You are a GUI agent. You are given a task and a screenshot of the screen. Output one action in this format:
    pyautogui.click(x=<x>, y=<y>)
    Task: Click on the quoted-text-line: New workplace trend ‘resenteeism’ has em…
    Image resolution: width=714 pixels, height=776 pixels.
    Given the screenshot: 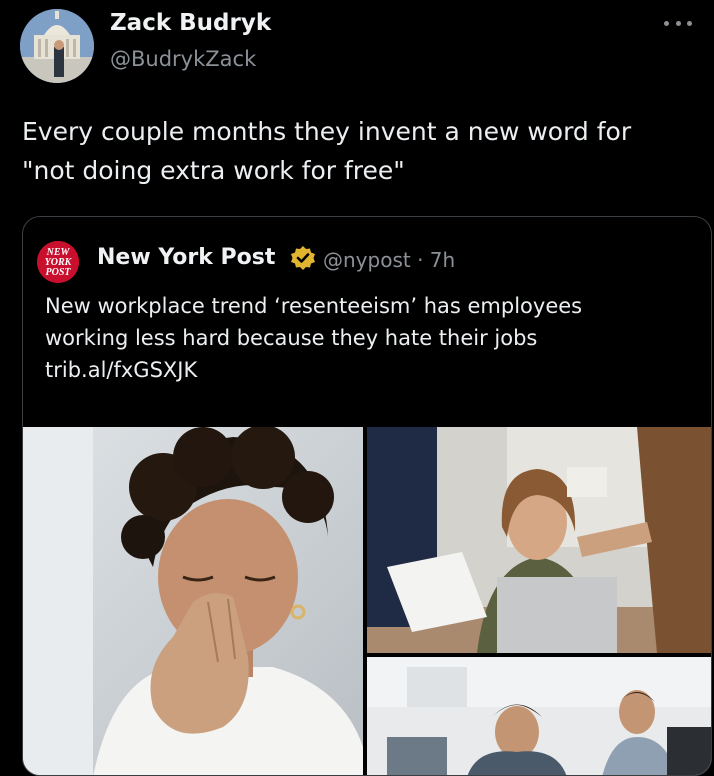 What is the action you would take?
    pyautogui.click(x=314, y=306)
    